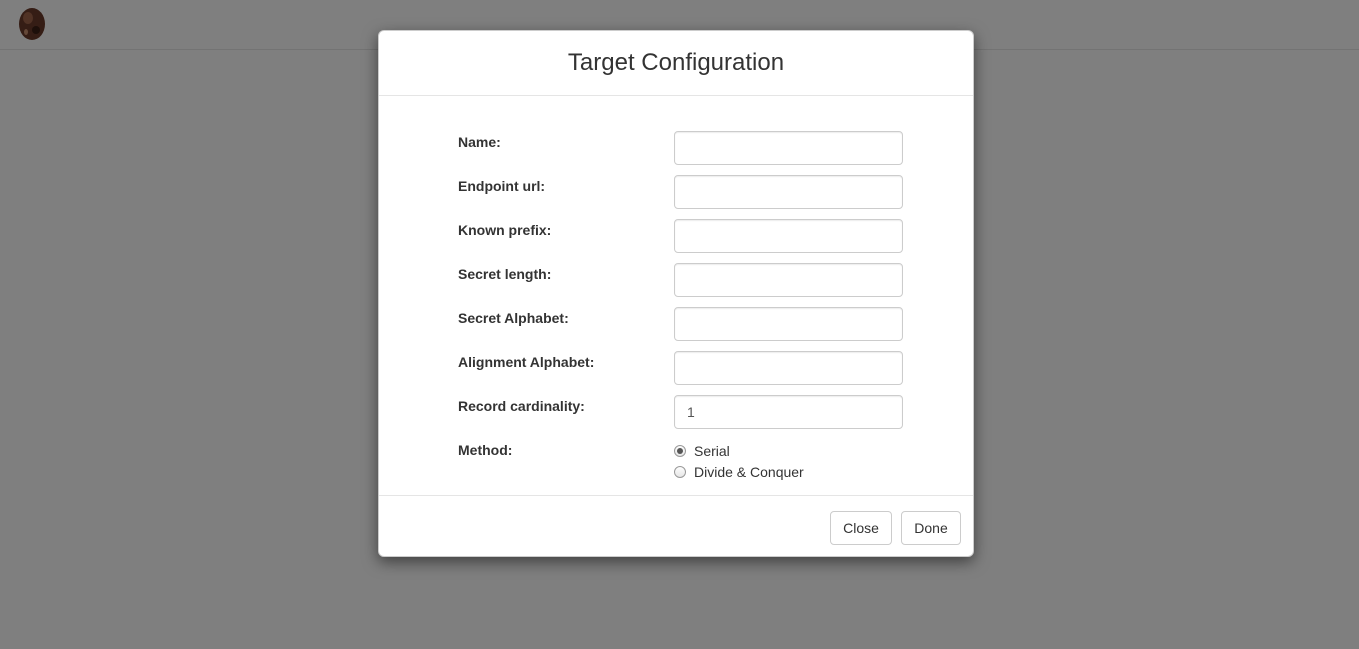 This screenshot has height=649, width=1359. Describe the element at coordinates (788, 368) in the screenshot. I see `alignment-alphabet-input` at that location.